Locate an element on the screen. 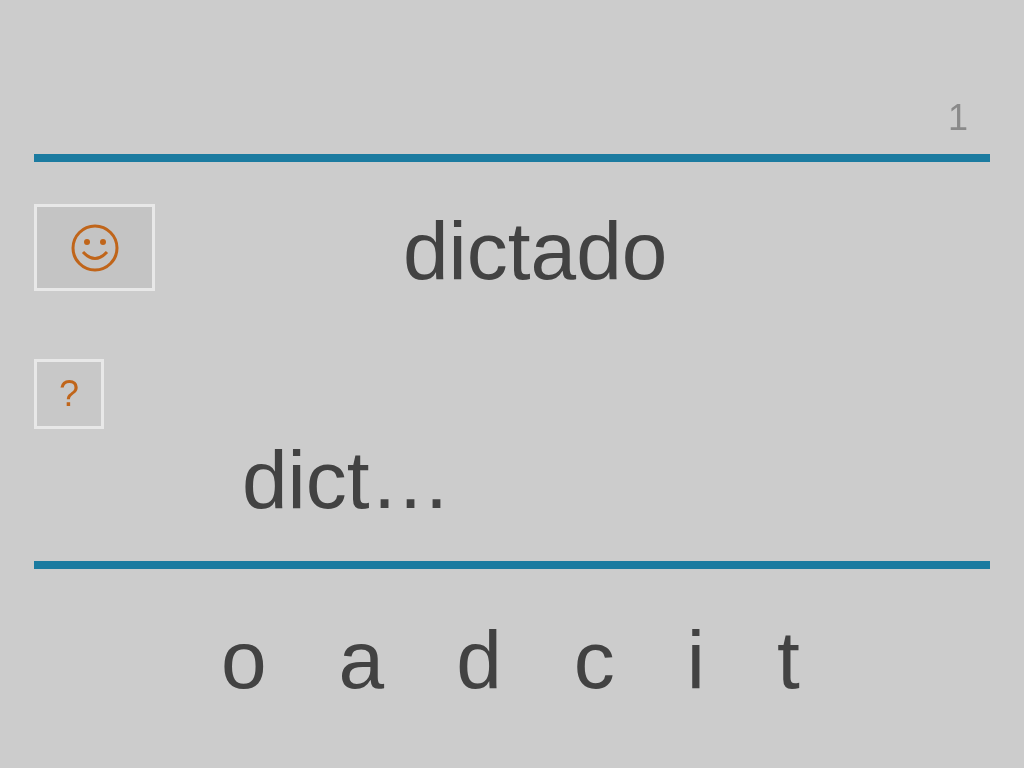  letter-tile: o is located at coordinates (244, 660).